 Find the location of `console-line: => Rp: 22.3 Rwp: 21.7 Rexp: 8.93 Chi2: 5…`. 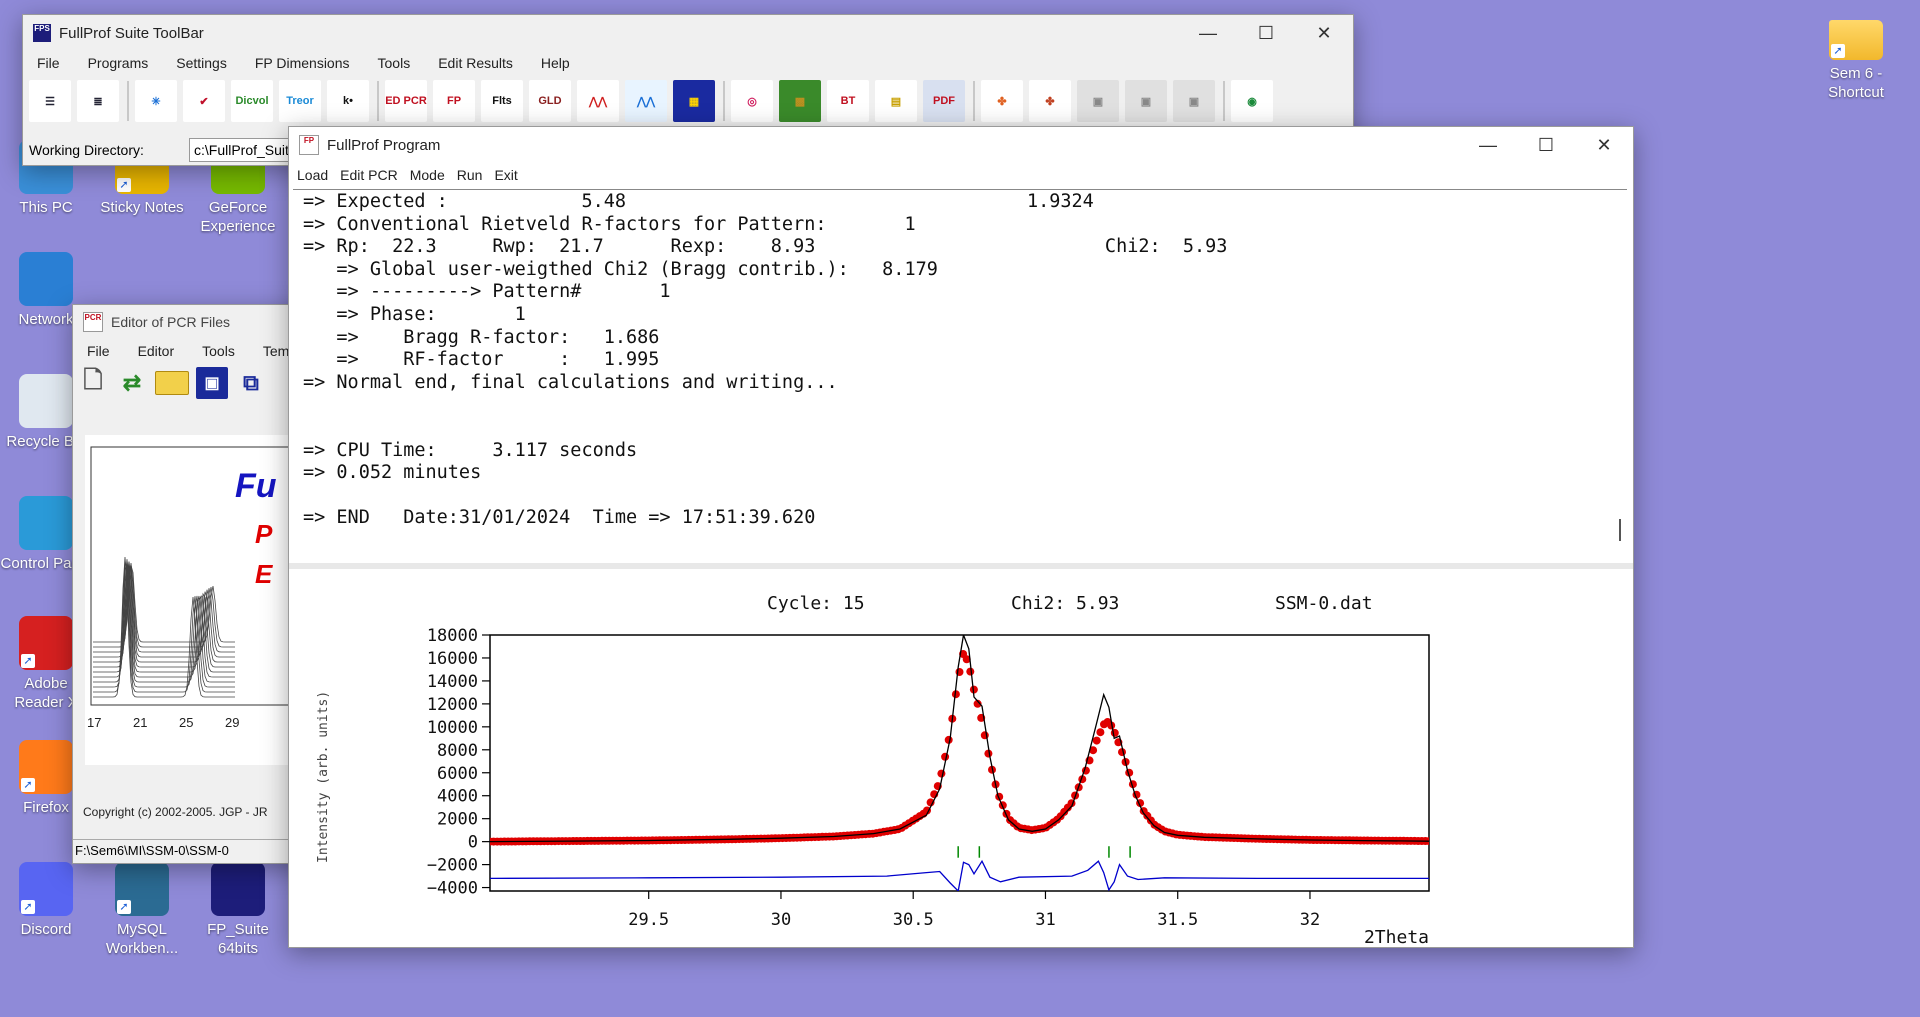

console-line: => Rp: 22.3 Rwp: 21.7 Rexp: 8.93 Chi2: 5… is located at coordinates (765, 247).